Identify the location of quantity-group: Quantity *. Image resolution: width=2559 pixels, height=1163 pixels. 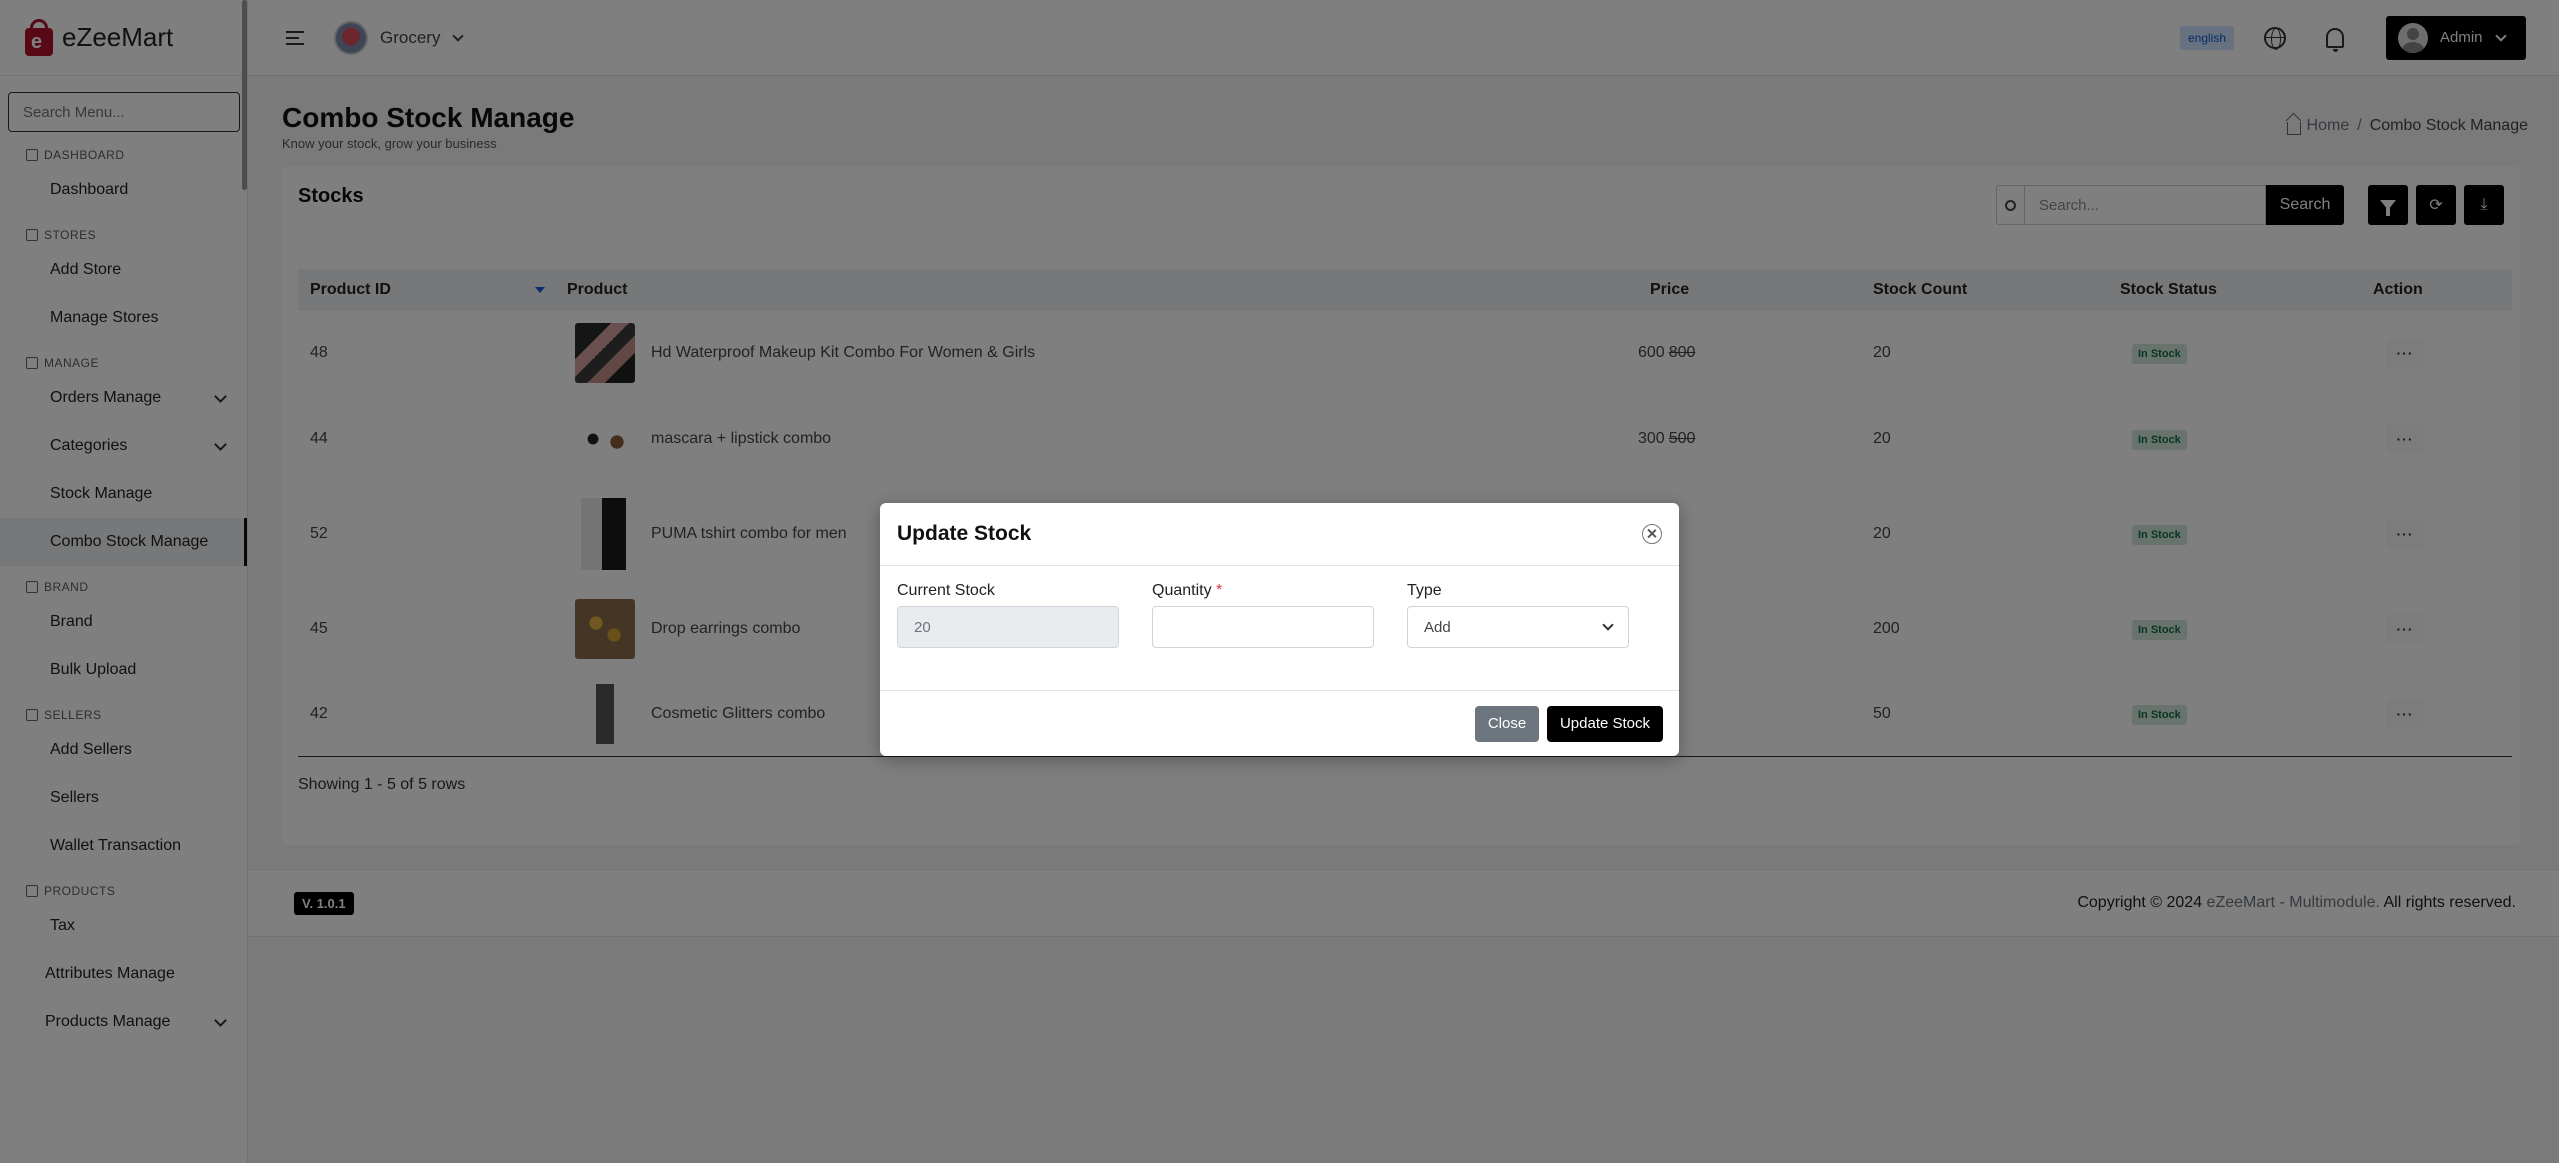
(1263, 636).